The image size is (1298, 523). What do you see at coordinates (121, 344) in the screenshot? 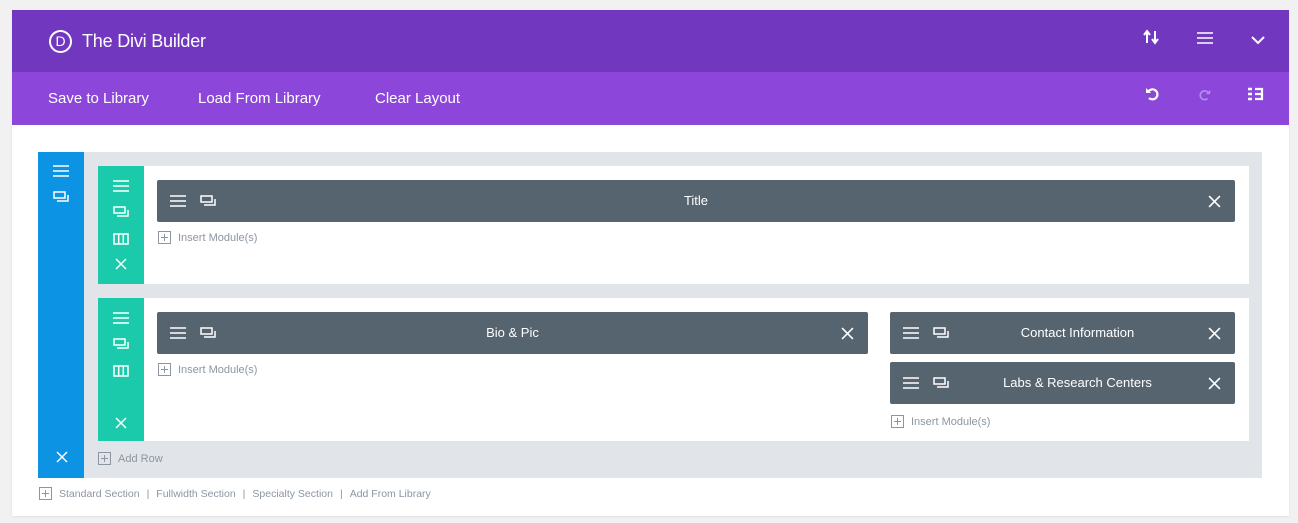
I see `row-2-duplicate-icon` at bounding box center [121, 344].